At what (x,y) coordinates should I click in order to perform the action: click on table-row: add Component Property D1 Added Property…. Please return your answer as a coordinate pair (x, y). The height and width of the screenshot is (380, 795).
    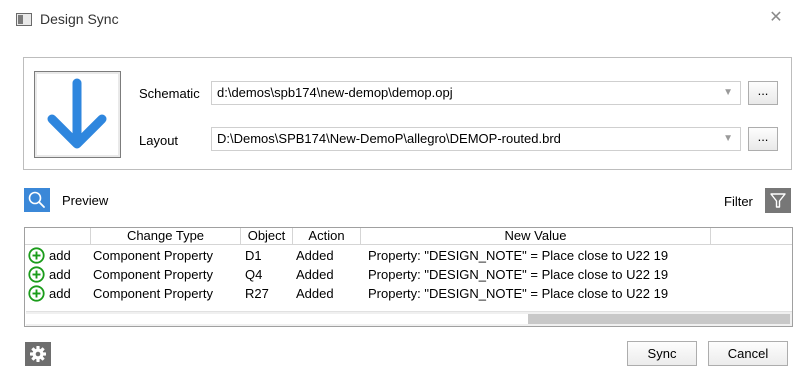
    Looking at the image, I should click on (408, 255).